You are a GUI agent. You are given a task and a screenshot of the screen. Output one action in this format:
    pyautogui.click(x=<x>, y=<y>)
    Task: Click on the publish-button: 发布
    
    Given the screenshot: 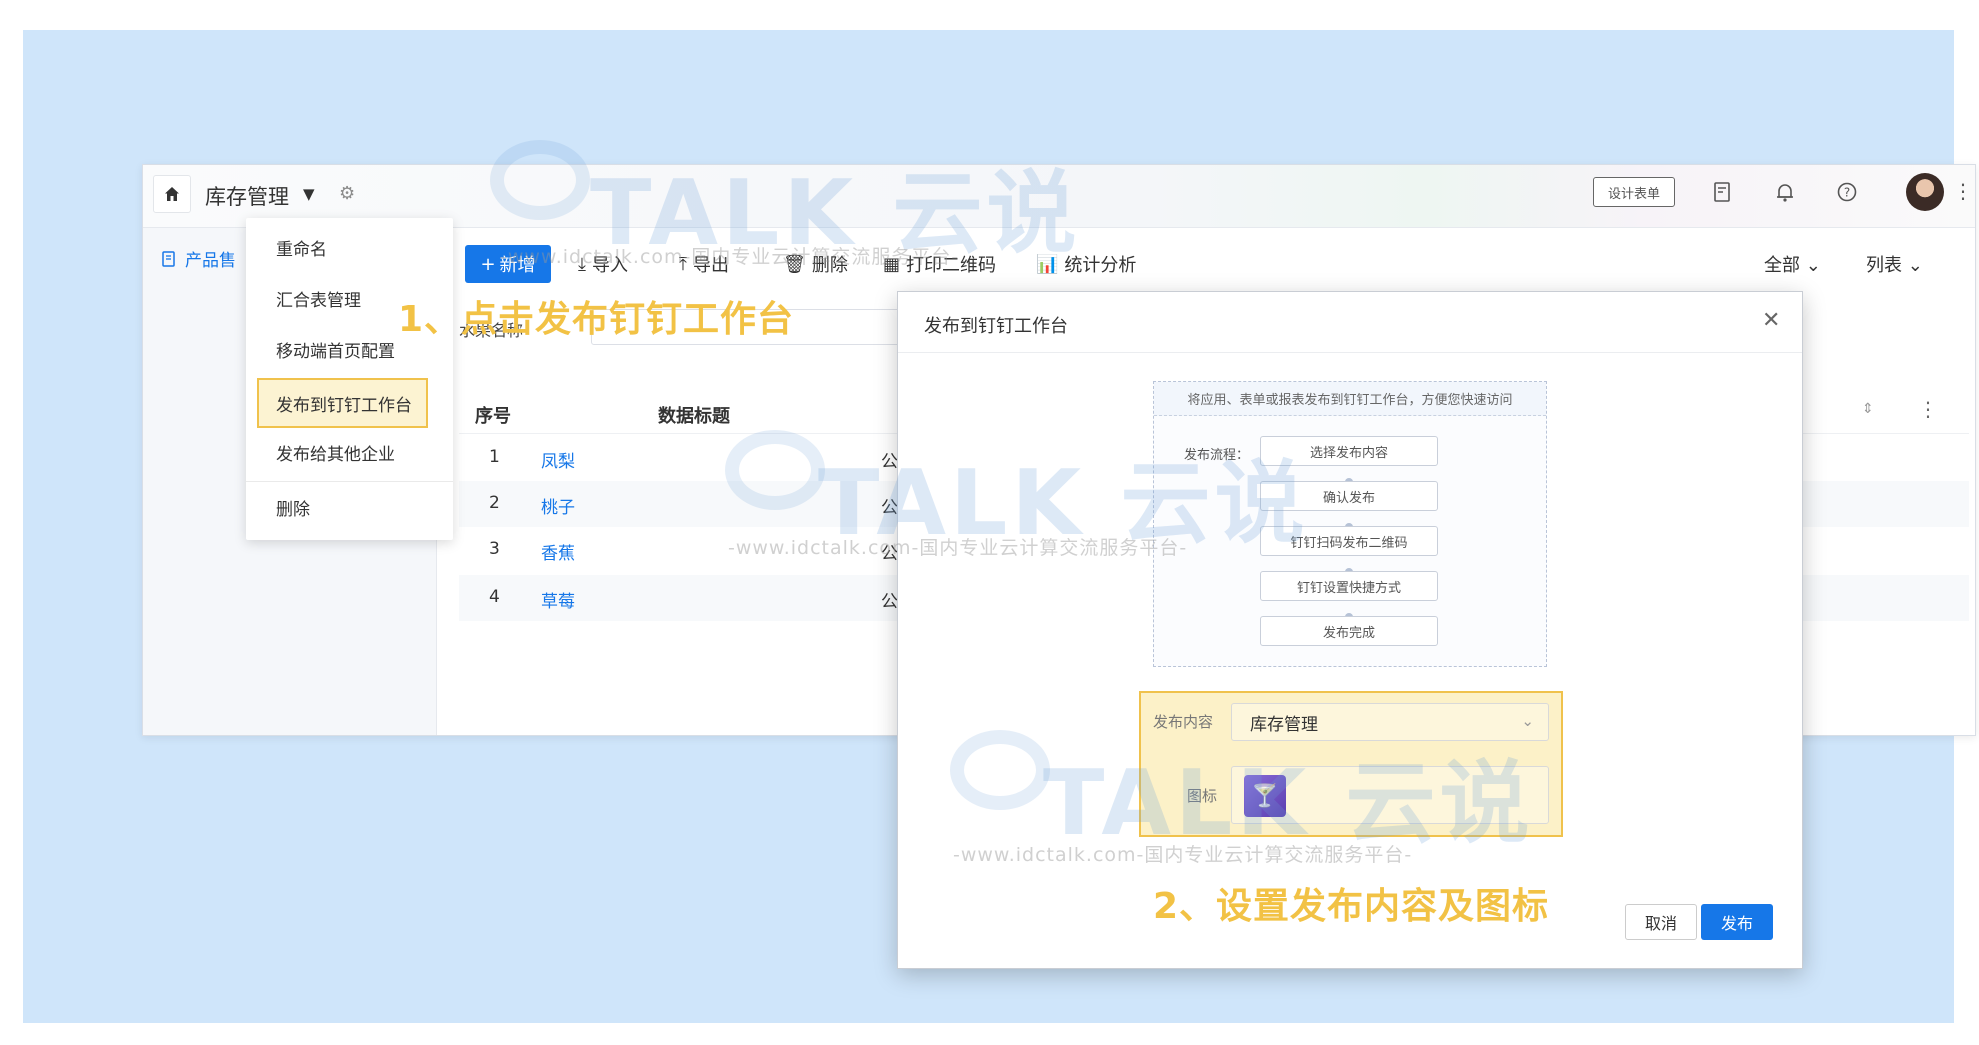 What is the action you would take?
    pyautogui.click(x=1737, y=922)
    